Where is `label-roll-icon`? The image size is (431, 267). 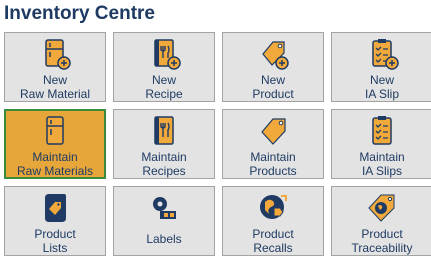
label-roll-icon is located at coordinates (164, 208).